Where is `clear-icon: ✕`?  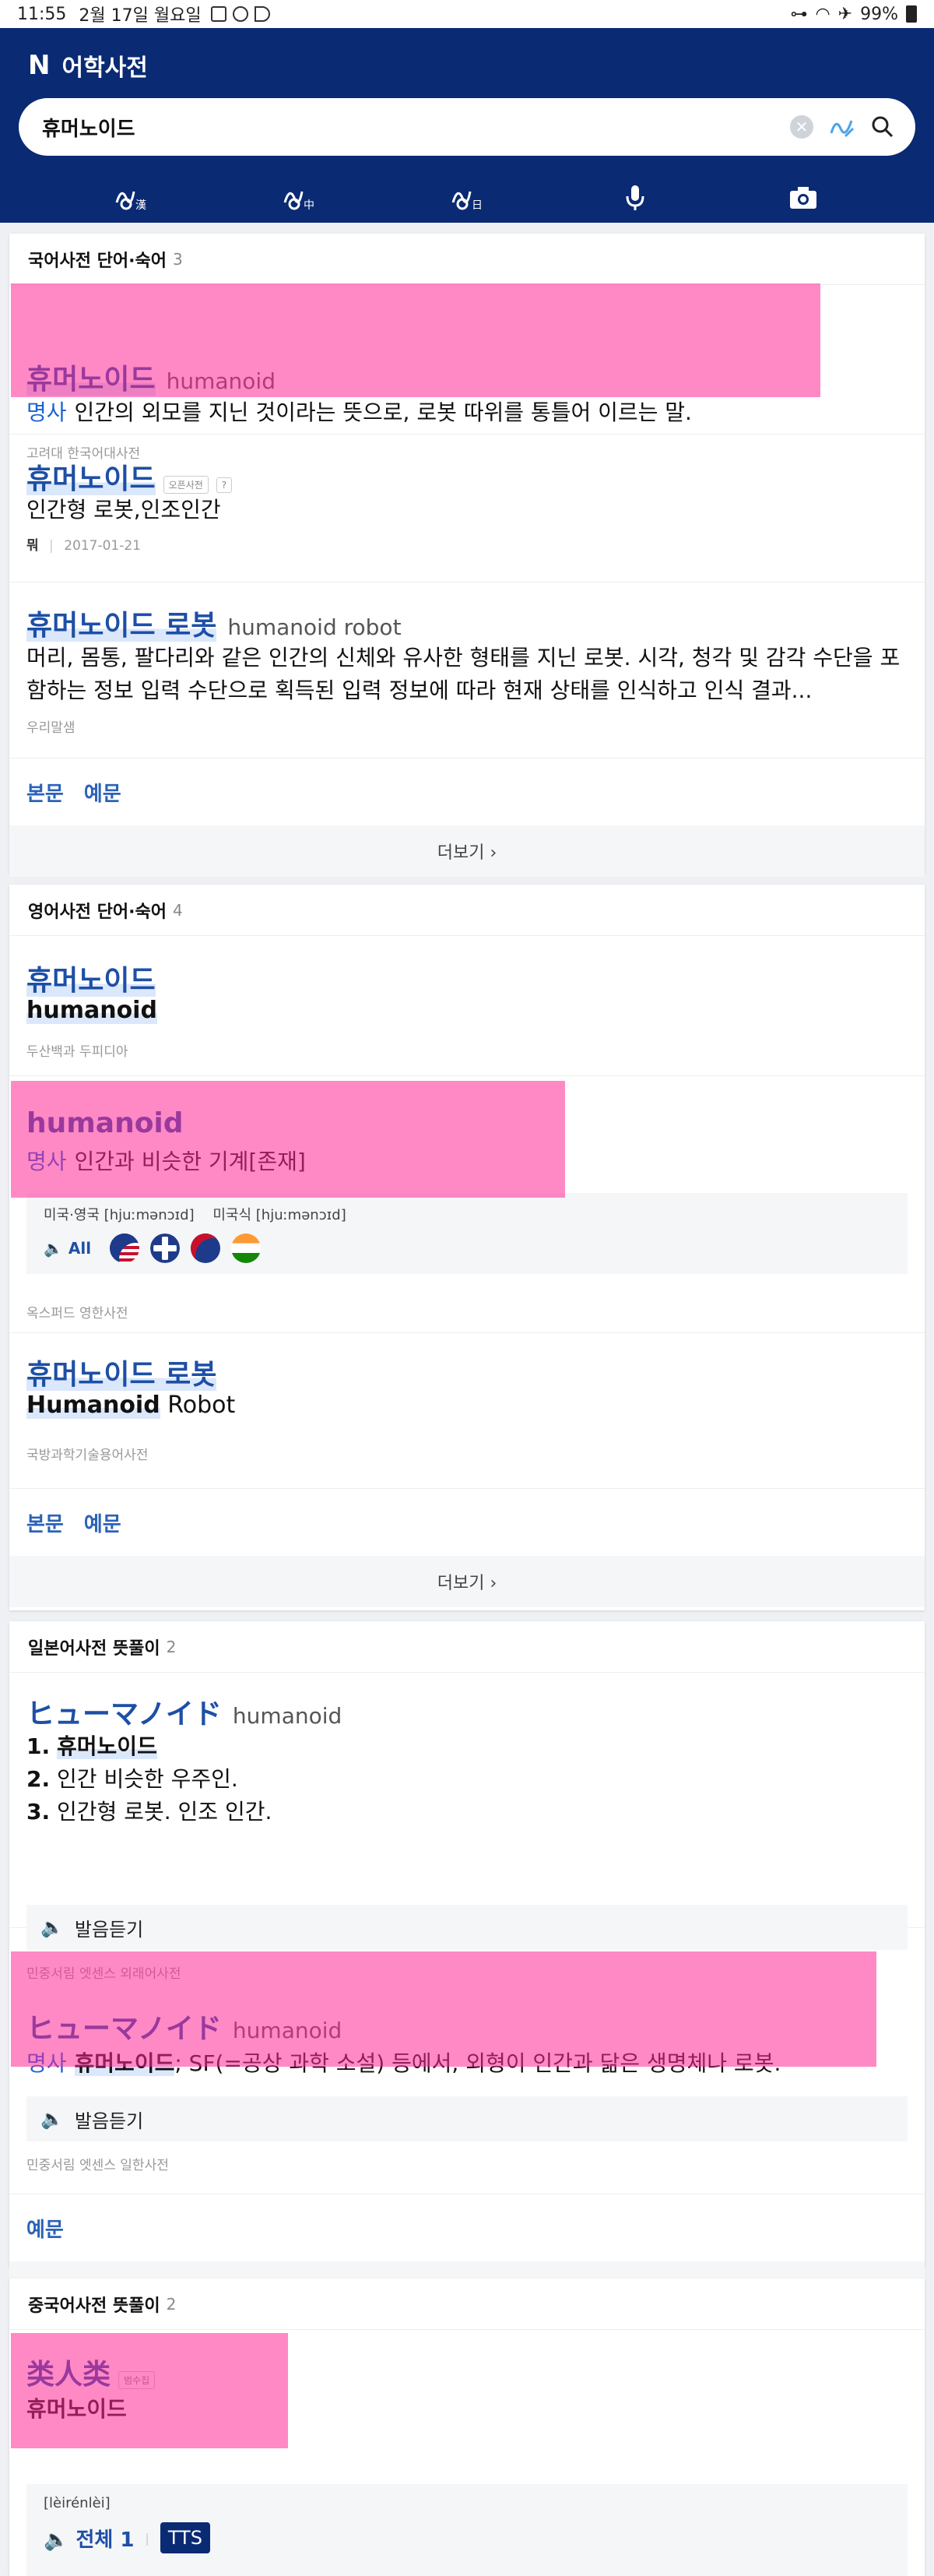
clear-icon: ✕ is located at coordinates (801, 127).